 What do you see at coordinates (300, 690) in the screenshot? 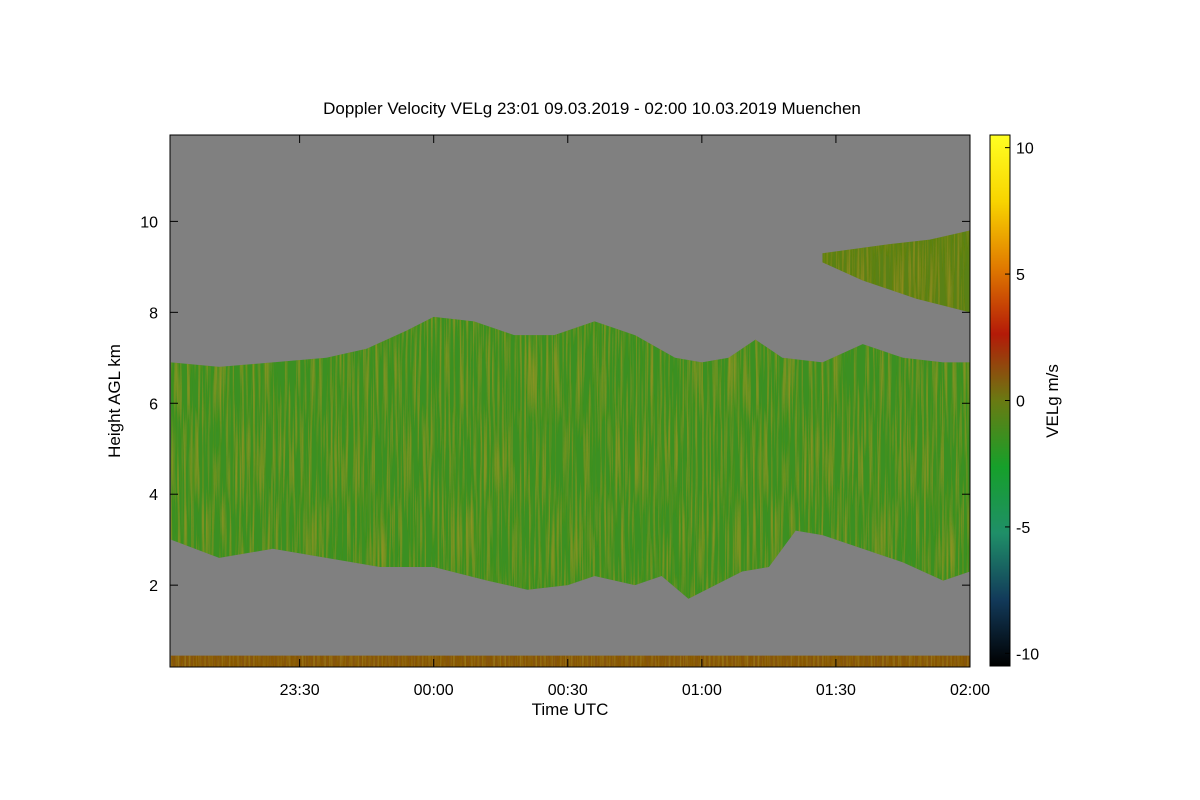
I see `x-tick-label: 23:30` at bounding box center [300, 690].